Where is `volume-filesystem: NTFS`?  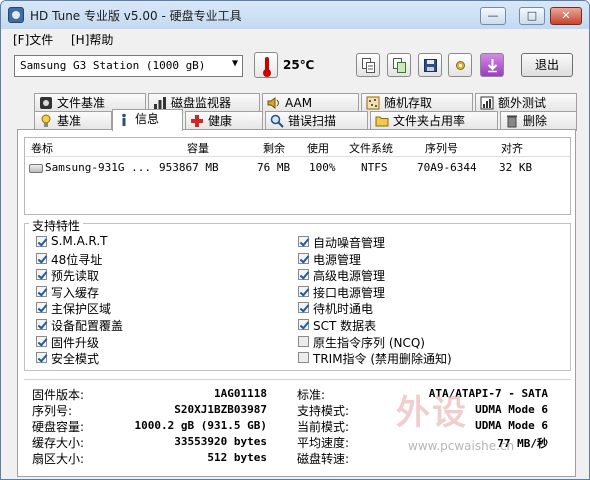 volume-filesystem: NTFS is located at coordinates (374, 167).